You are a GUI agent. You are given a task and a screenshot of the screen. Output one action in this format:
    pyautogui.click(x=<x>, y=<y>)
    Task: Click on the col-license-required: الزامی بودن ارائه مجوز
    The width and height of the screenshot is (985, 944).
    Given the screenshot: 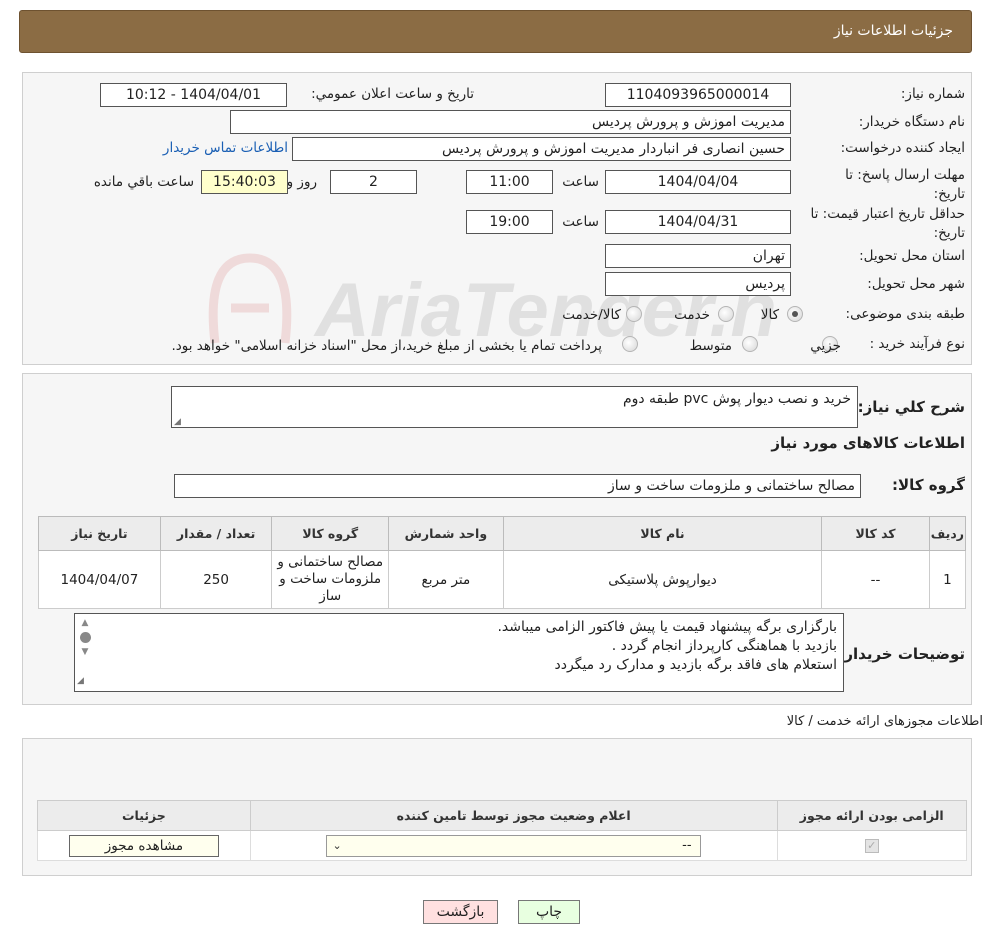 What is the action you would take?
    pyautogui.click(x=872, y=815)
    